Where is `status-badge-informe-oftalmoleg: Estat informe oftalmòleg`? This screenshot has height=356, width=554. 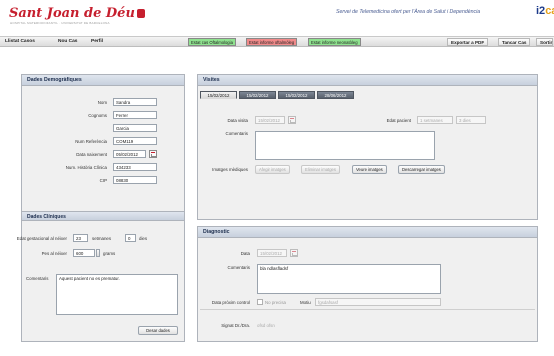
status-badge-informe-oftalmoleg: Estat informe oftalmòleg is located at coordinates (272, 42).